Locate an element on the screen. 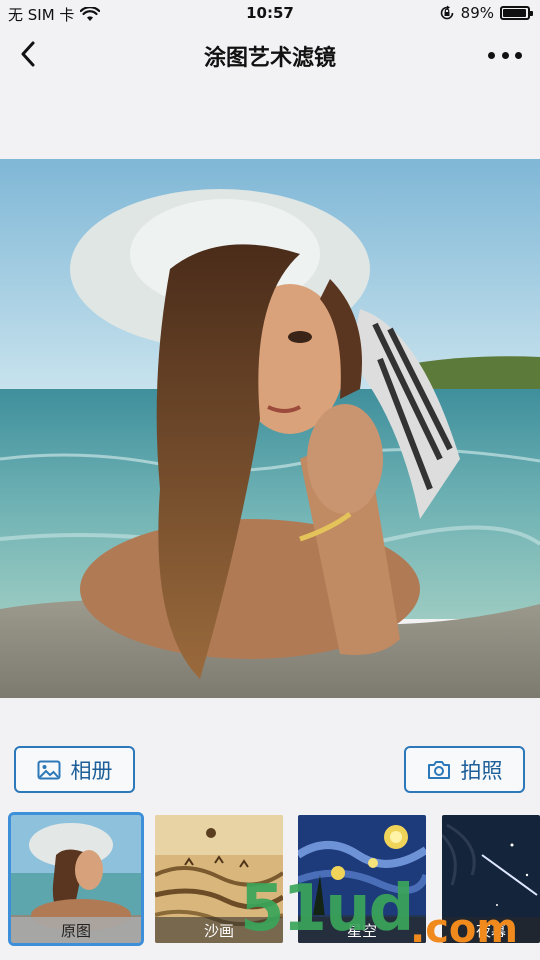 The width and height of the screenshot is (540, 960). rotation-lock-icon is located at coordinates (446, 12).